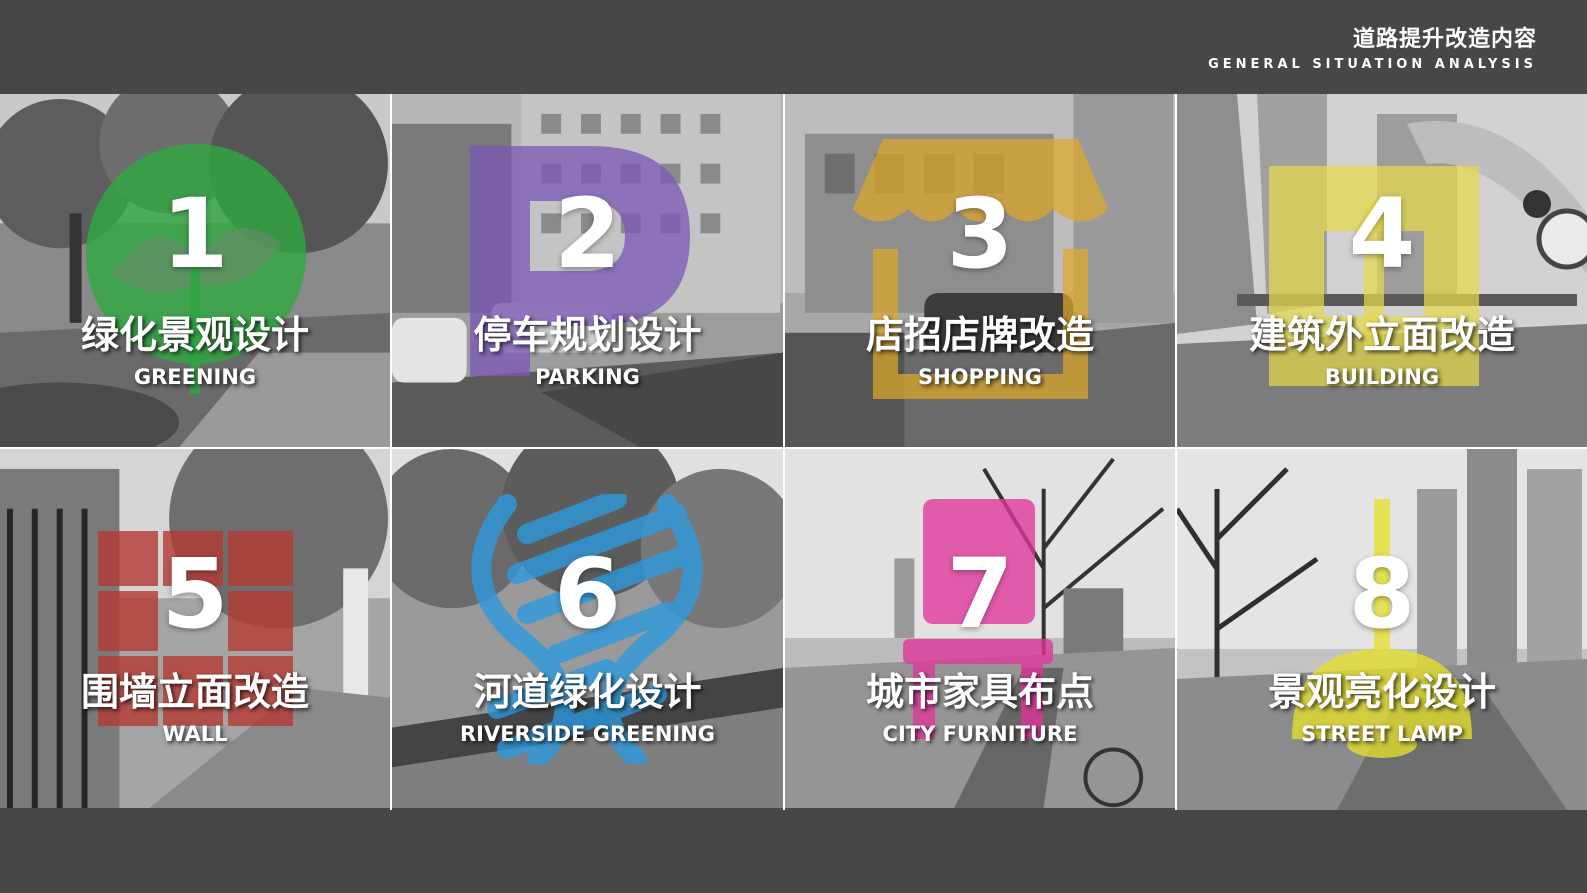 This screenshot has height=893, width=1587. What do you see at coordinates (587, 734) in the screenshot?
I see `tile-title-en: RIVERSIDE GREENING` at bounding box center [587, 734].